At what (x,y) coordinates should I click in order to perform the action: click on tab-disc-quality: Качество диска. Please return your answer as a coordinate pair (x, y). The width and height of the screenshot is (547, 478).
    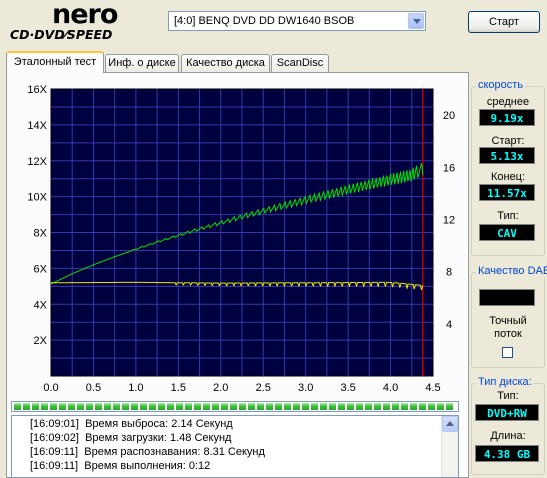
    Looking at the image, I should click on (225, 63).